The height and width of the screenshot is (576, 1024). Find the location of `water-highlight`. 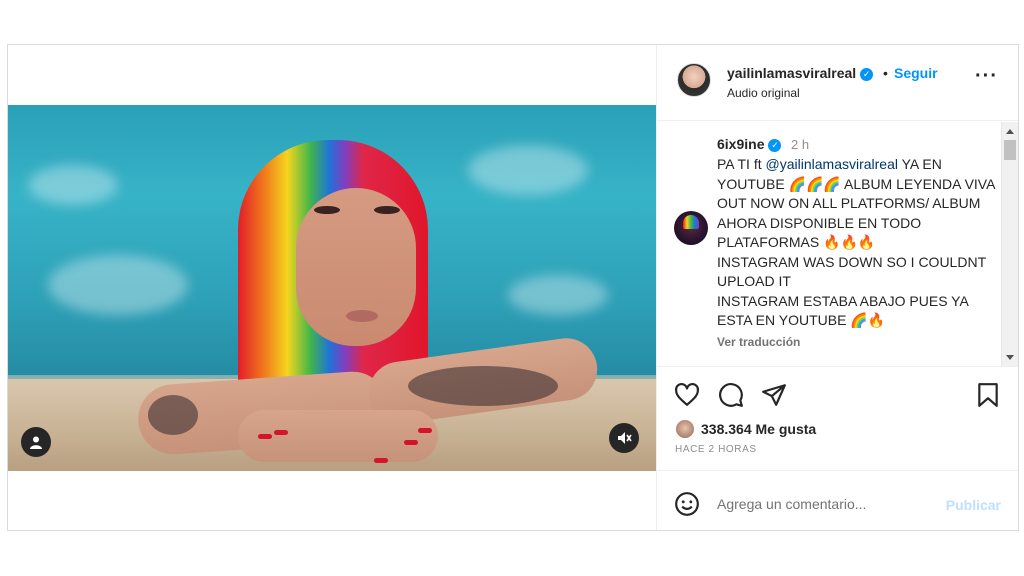

water-highlight is located at coordinates (73, 185).